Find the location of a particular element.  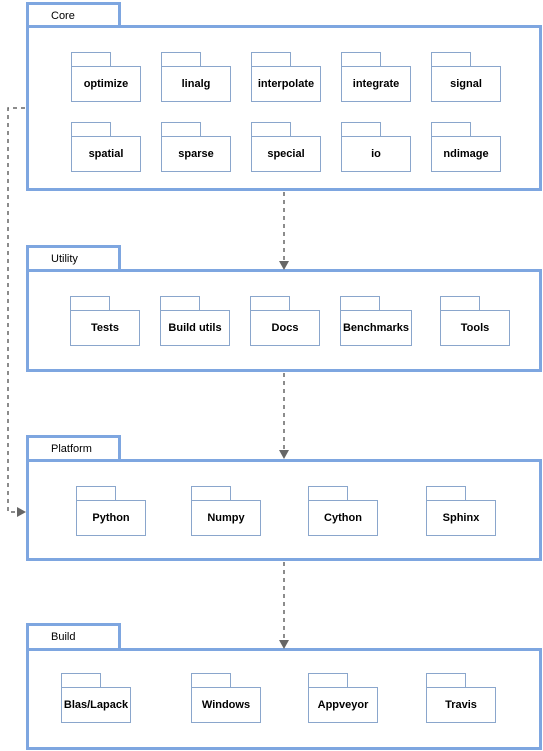

package-label: special is located at coordinates (286, 154).